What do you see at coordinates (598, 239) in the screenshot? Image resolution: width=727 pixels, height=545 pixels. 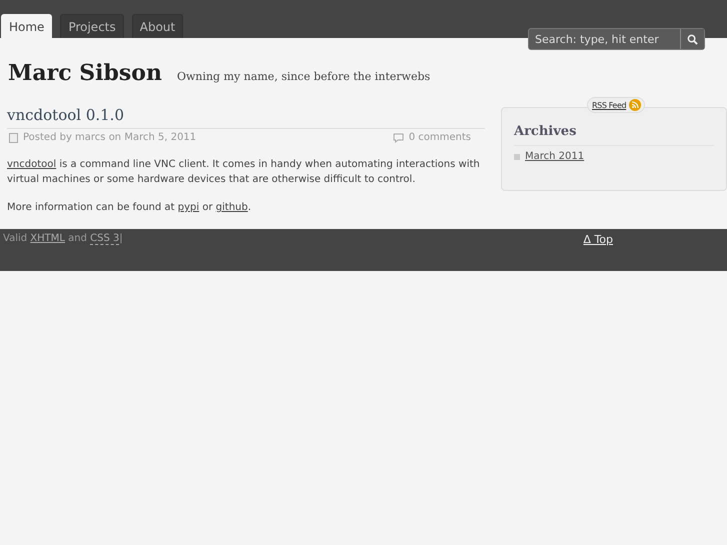 I see `back-to-top-link: Δ Top` at bounding box center [598, 239].